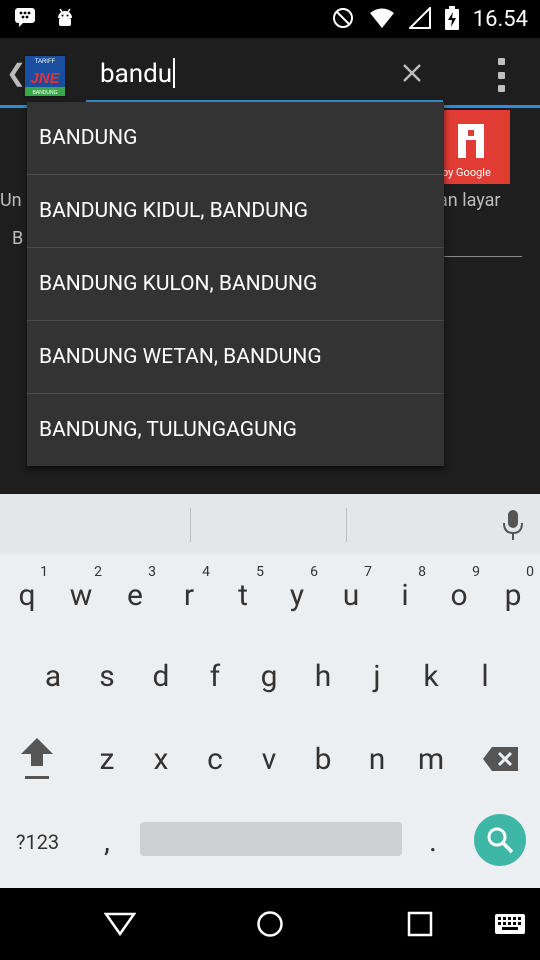  I want to click on logo-text-top: TARIFF, so click(45, 62).